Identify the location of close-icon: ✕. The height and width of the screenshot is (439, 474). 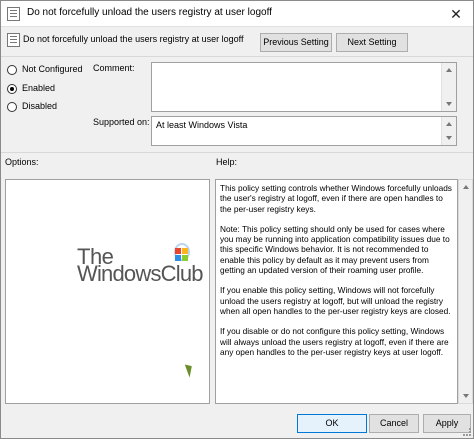
(456, 14).